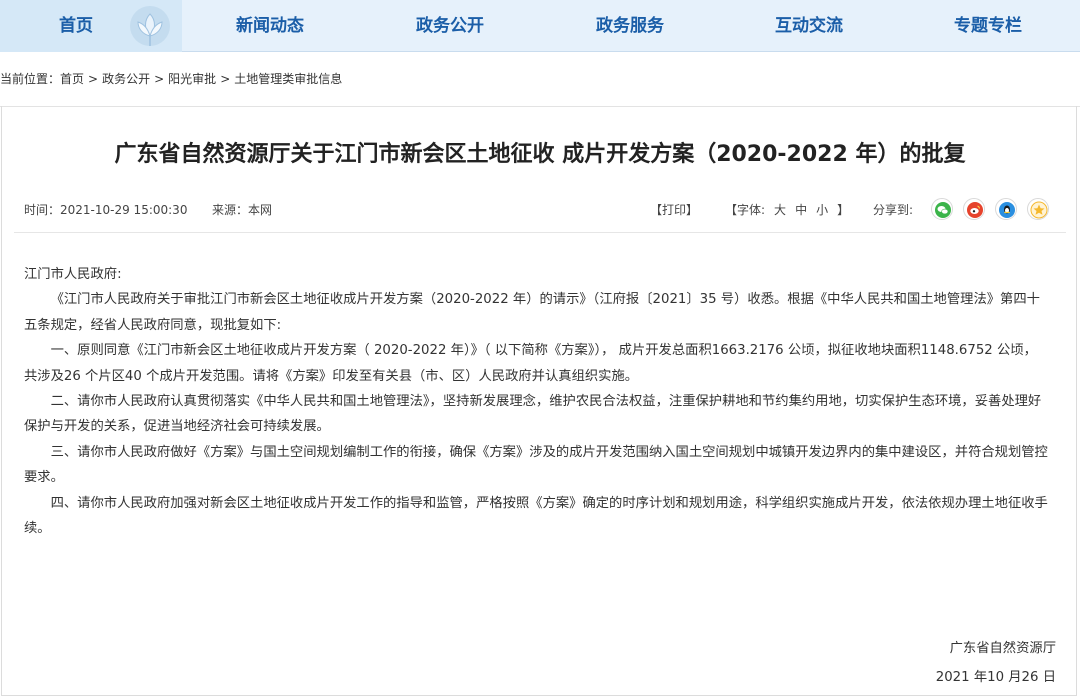  Describe the element at coordinates (76, 26) in the screenshot. I see `nav-home-label: 首页` at that location.